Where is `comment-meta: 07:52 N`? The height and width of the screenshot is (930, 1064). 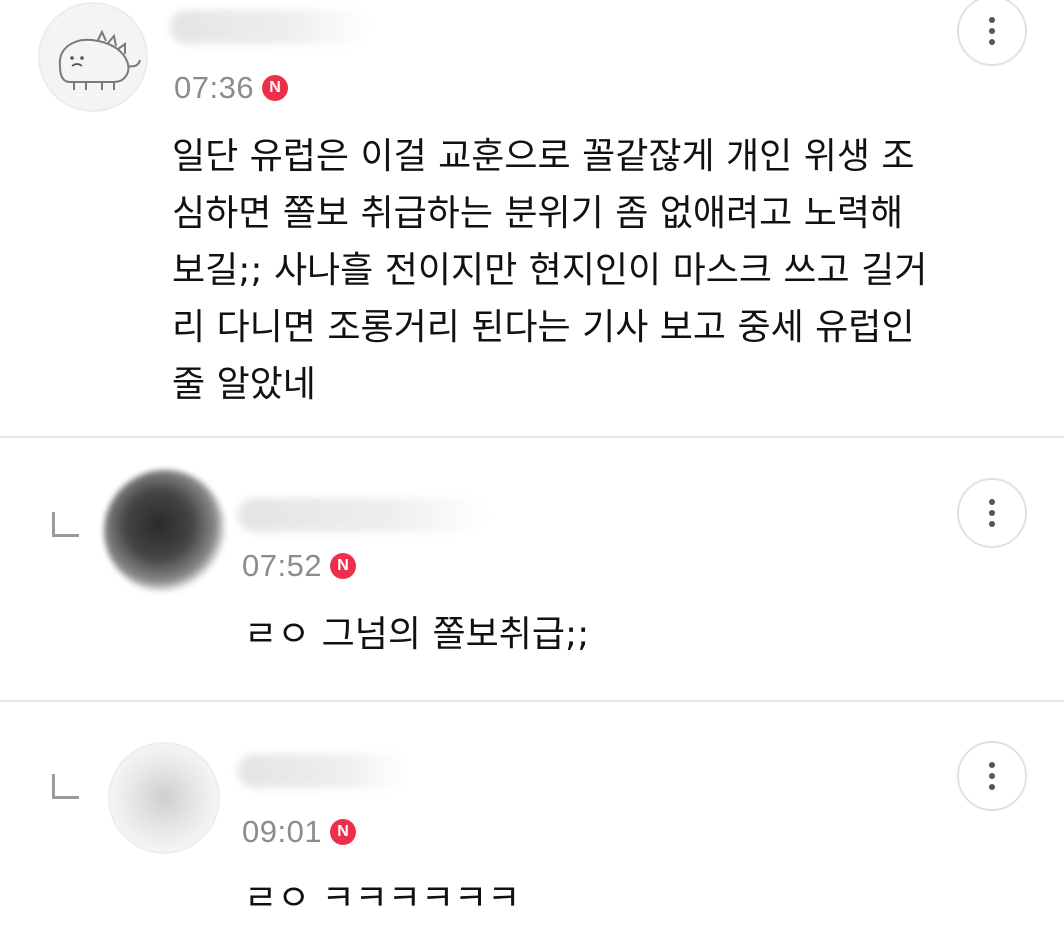
comment-meta: 07:52 N is located at coordinates (299, 566).